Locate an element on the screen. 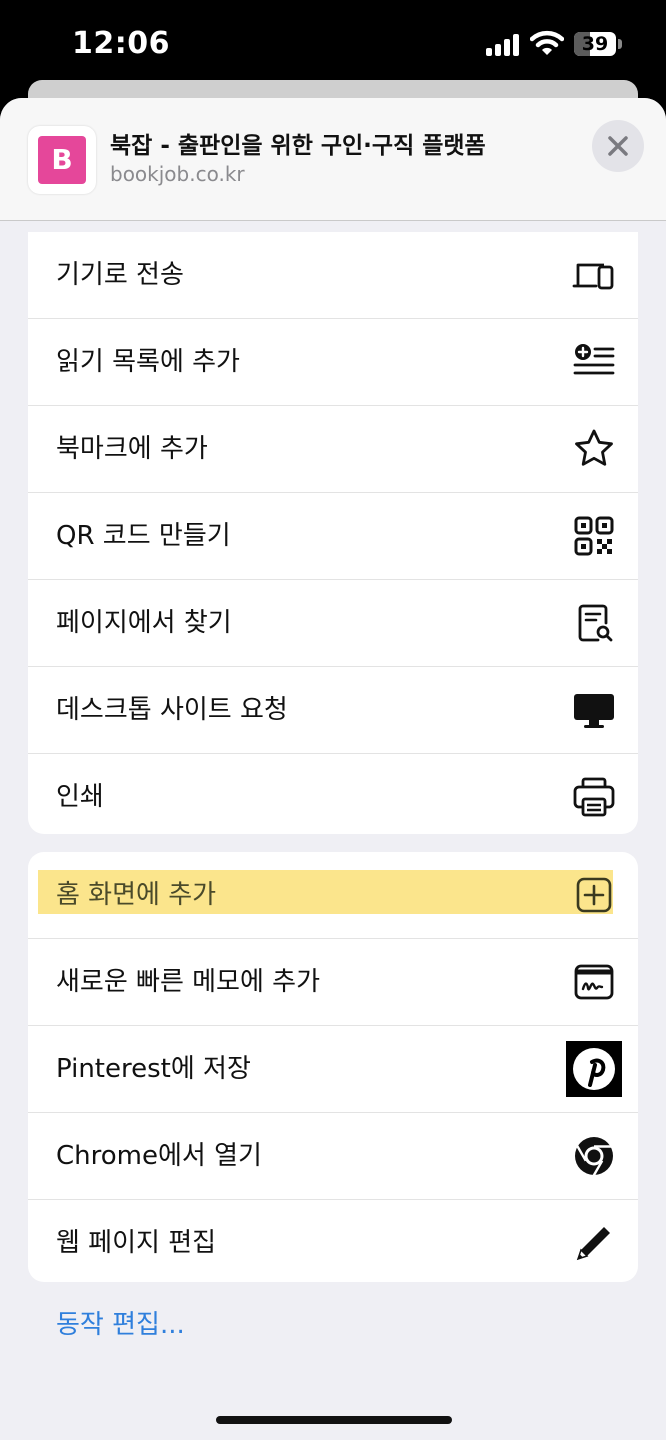 The width and height of the screenshot is (666, 1440). printer-icon is located at coordinates (594, 797).